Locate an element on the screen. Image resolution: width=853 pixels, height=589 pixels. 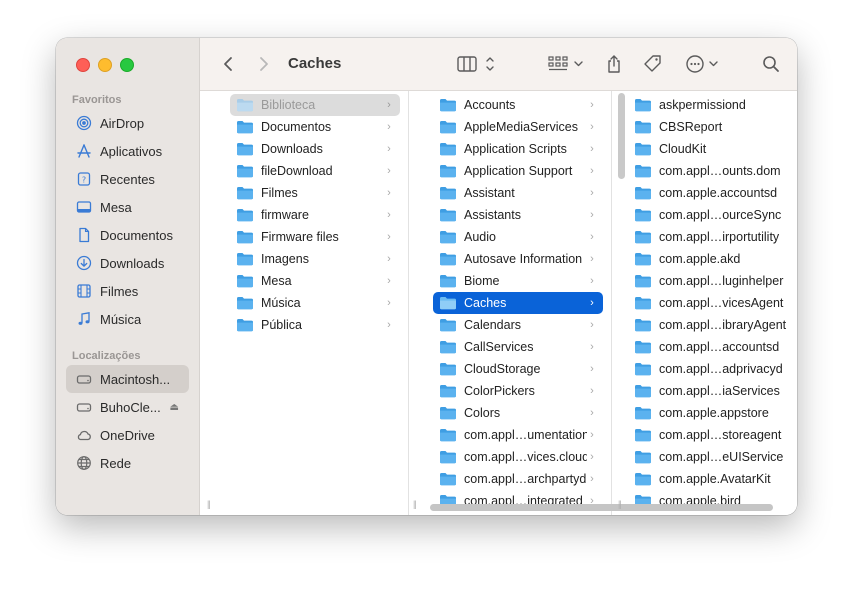
sidebar-item-music: Música is located at coordinates (127, 319).